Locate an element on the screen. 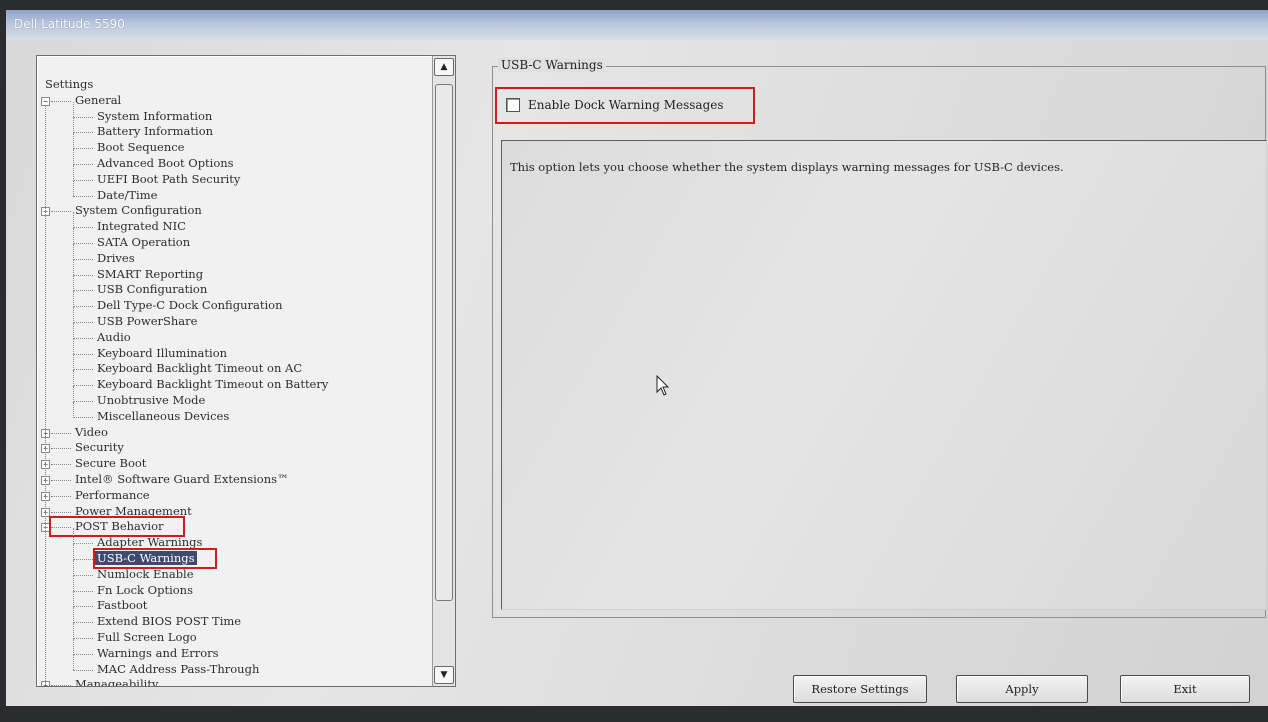  tree-item-full-screen-logo: Full Screen Logo is located at coordinates (147, 637).